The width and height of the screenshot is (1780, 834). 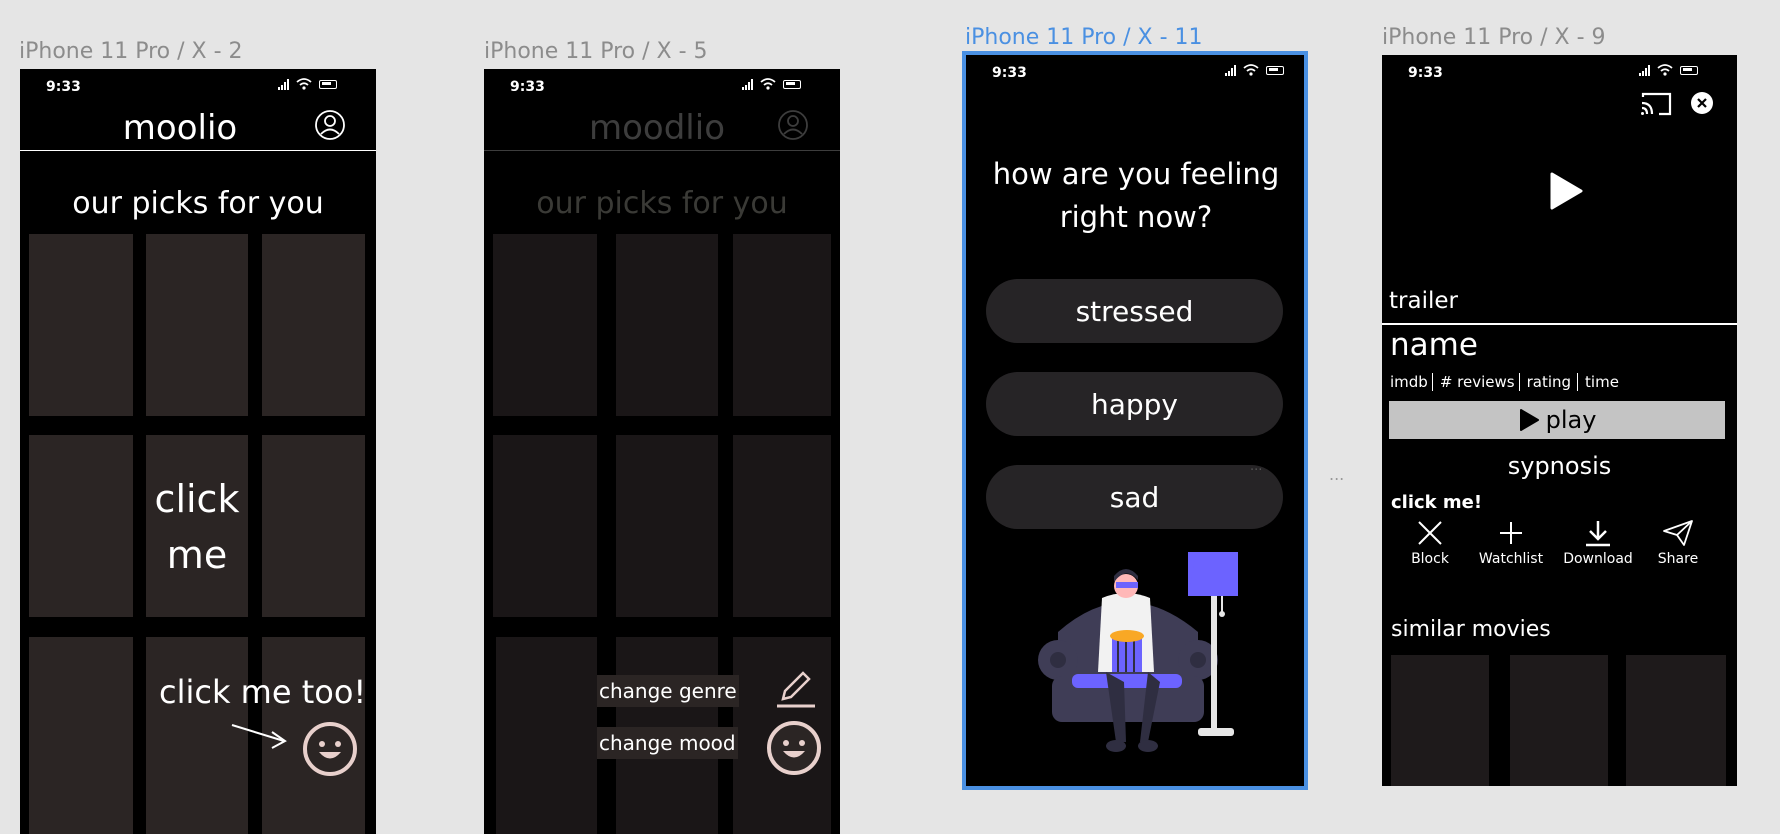 What do you see at coordinates (1559, 324) in the screenshot?
I see `trailer-divider` at bounding box center [1559, 324].